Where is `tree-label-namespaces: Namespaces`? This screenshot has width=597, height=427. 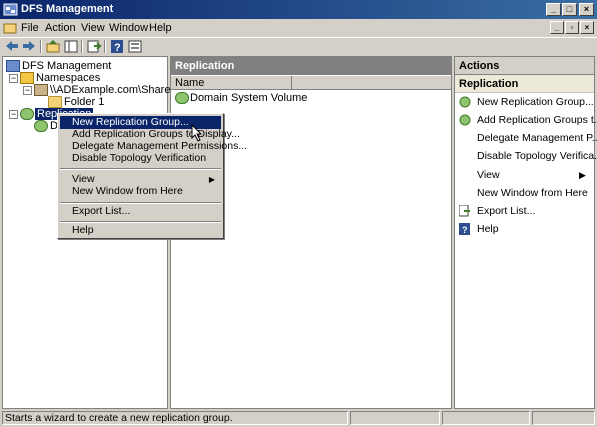
tree-label-namespaces: Namespaces is located at coordinates (68, 78).